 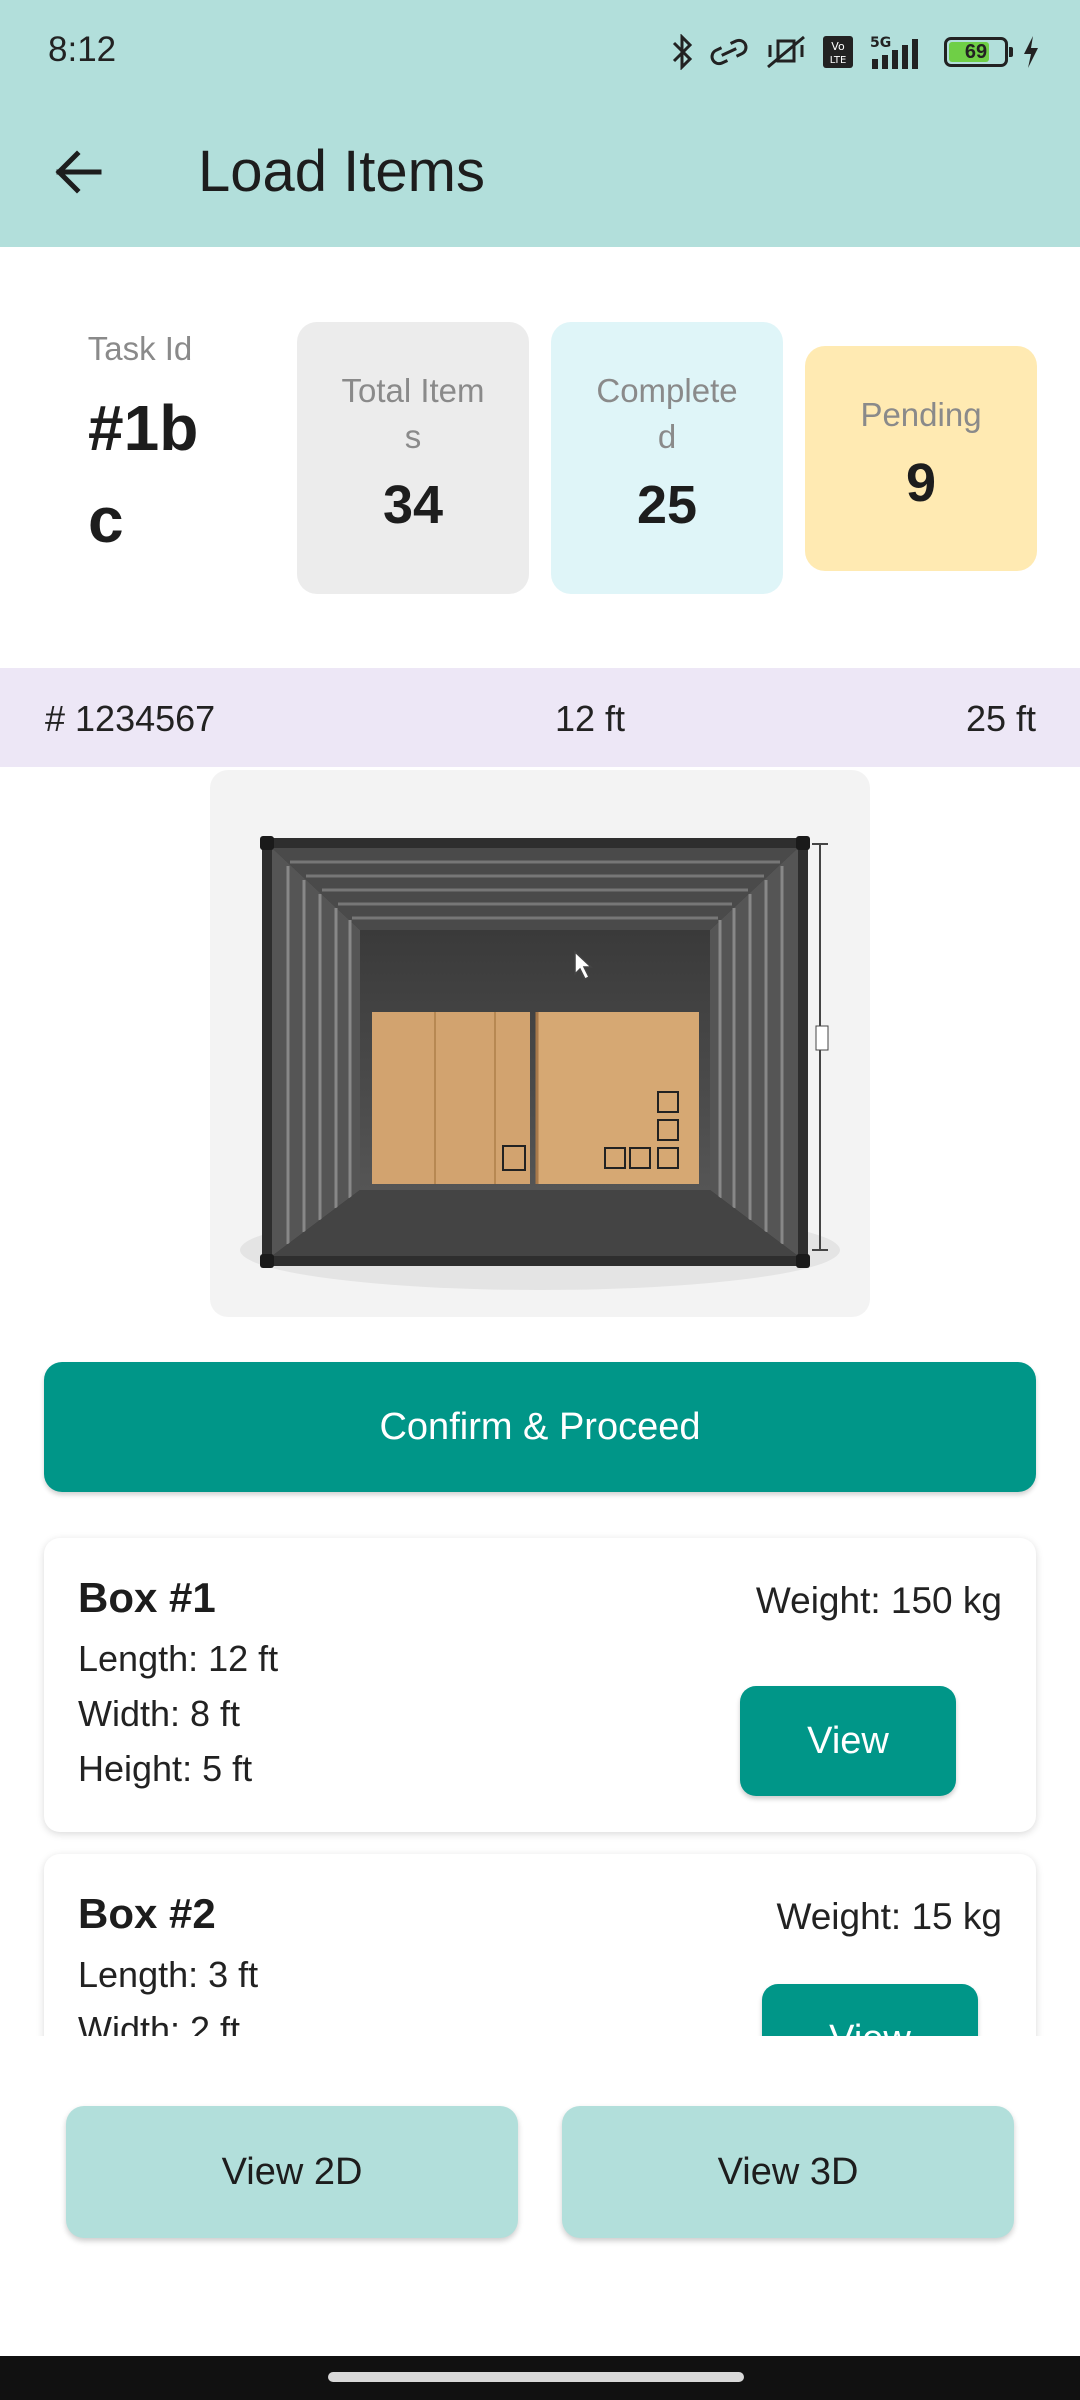 I want to click on completed-card: Completed 25, so click(x=667, y=458).